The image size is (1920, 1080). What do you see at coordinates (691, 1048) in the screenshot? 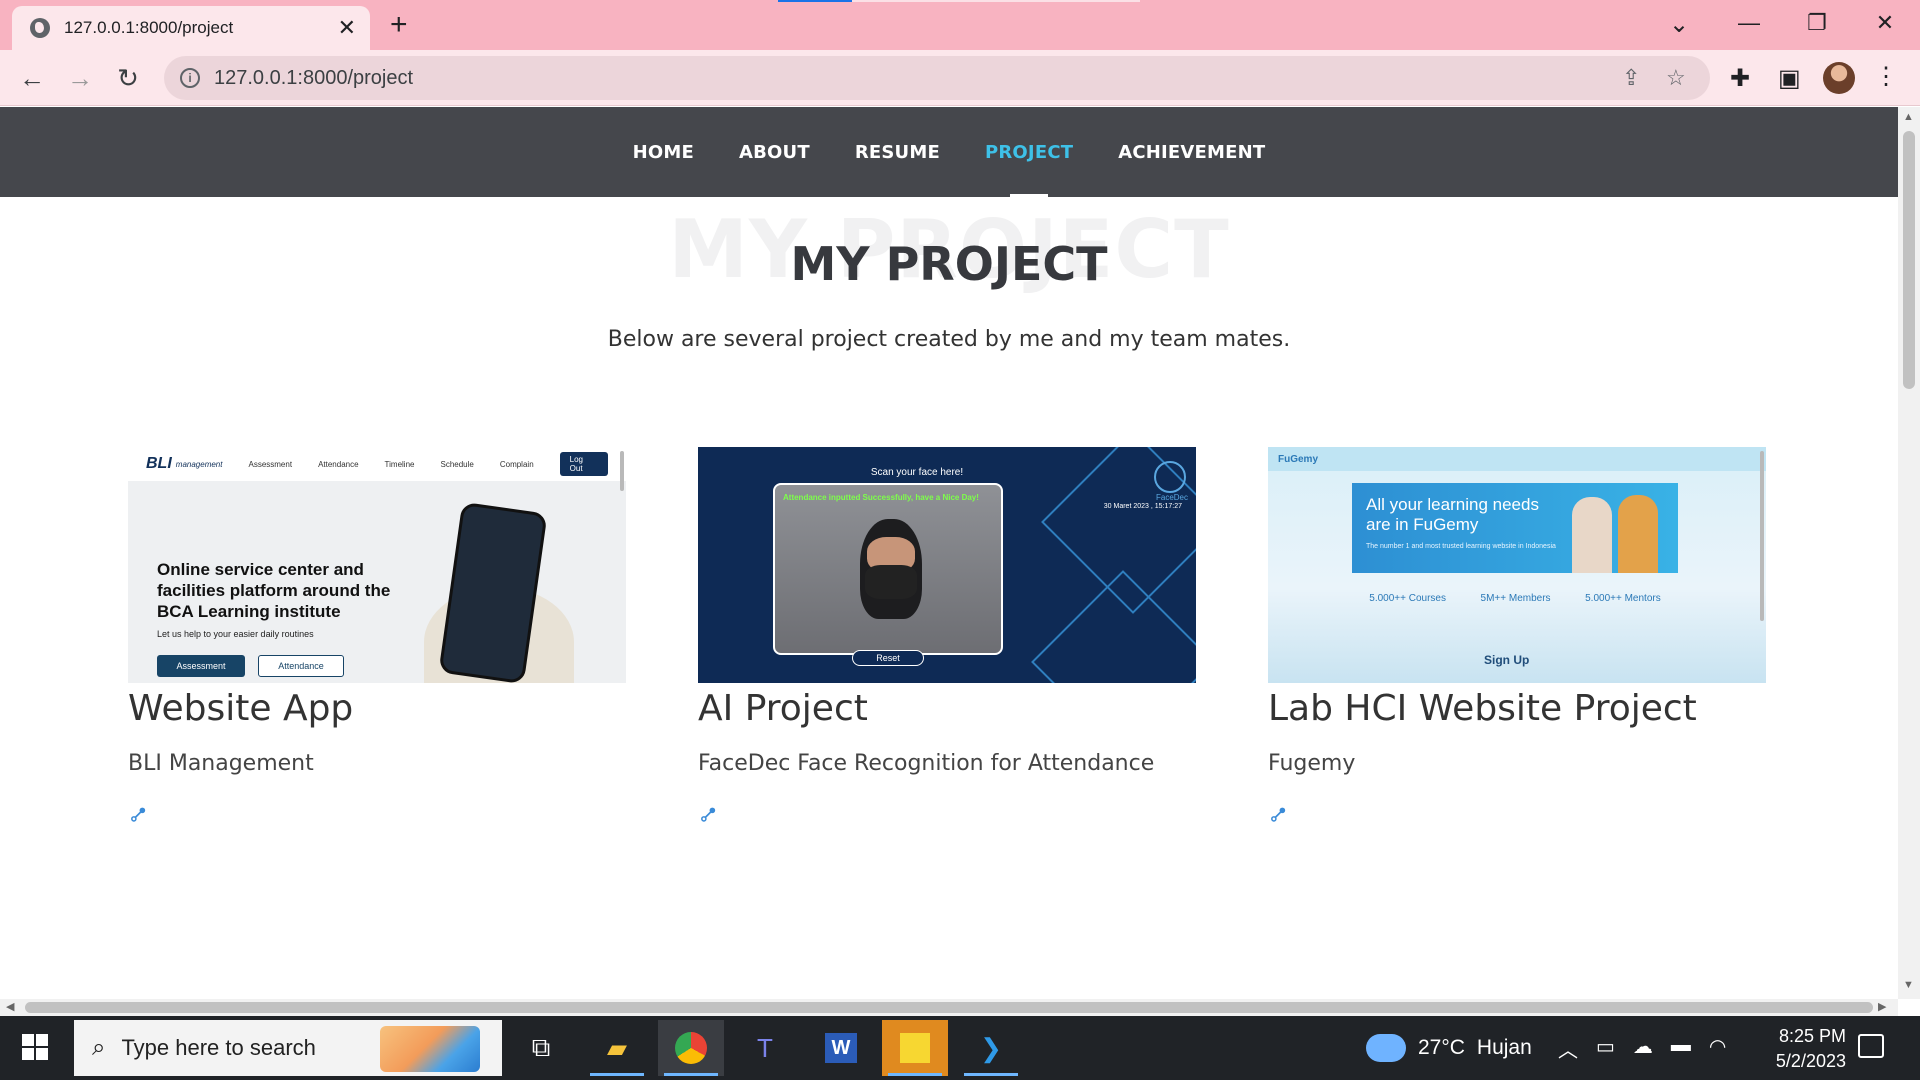
I see `chrome-icon` at bounding box center [691, 1048].